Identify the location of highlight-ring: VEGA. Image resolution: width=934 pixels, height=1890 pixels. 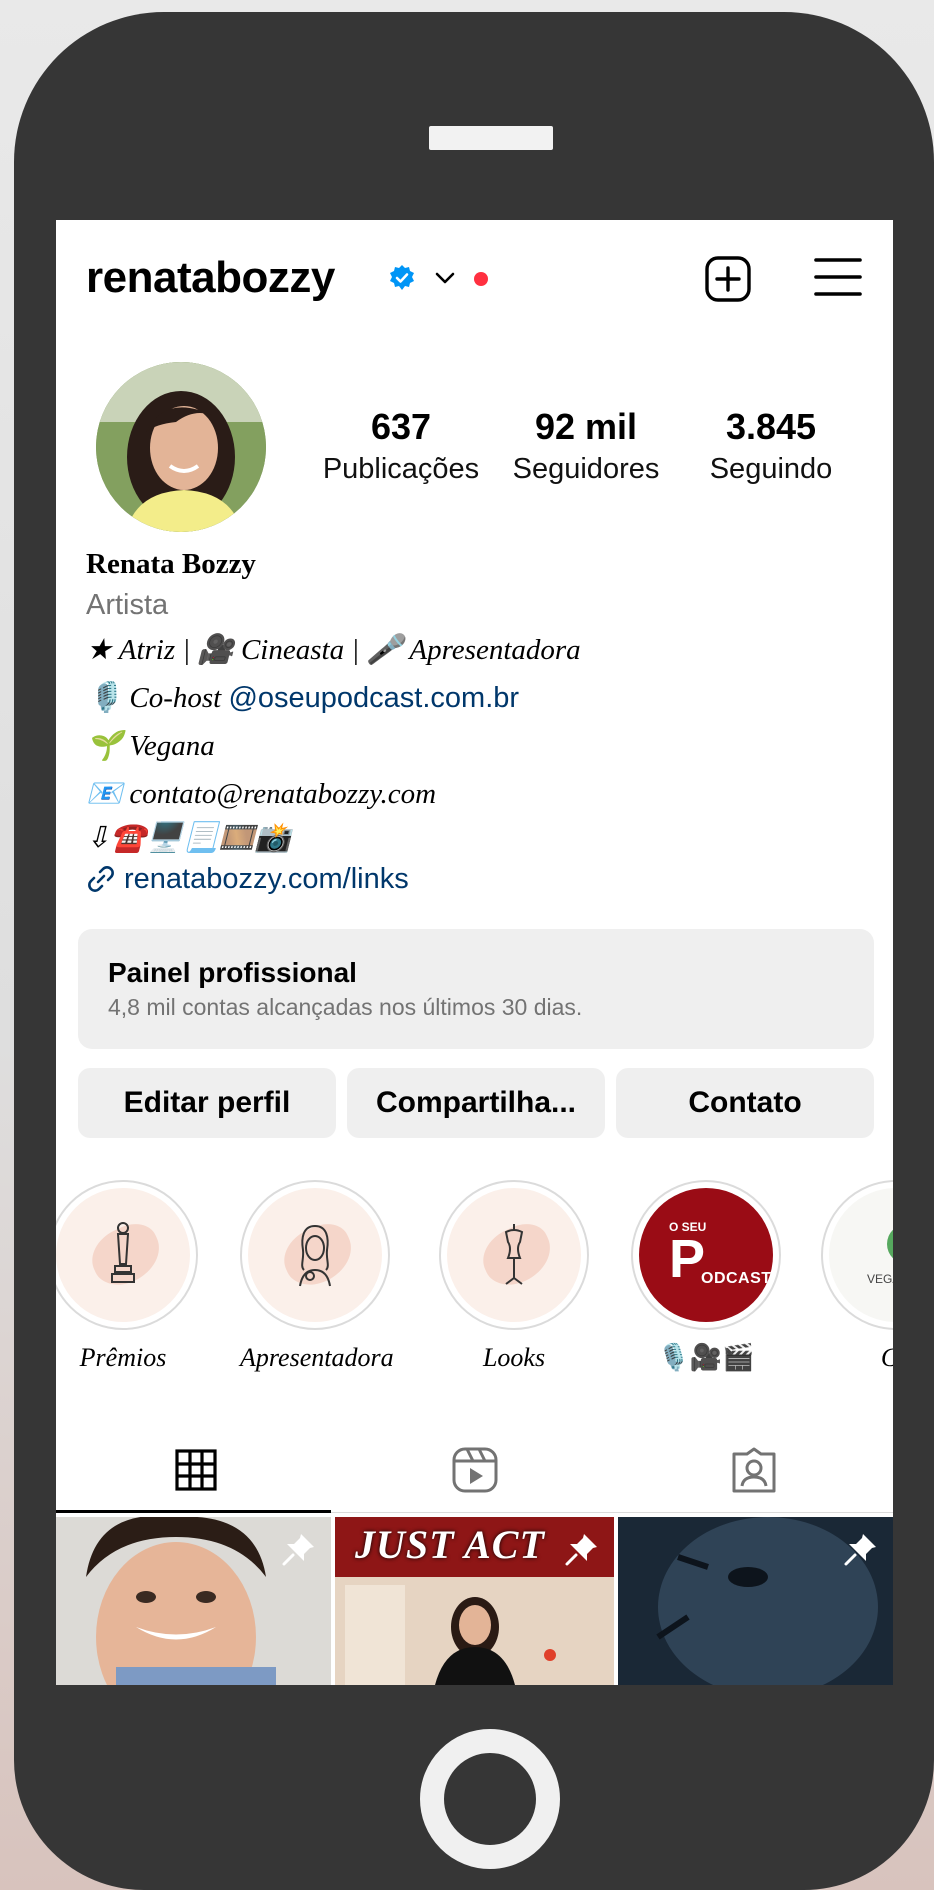
(857, 1255).